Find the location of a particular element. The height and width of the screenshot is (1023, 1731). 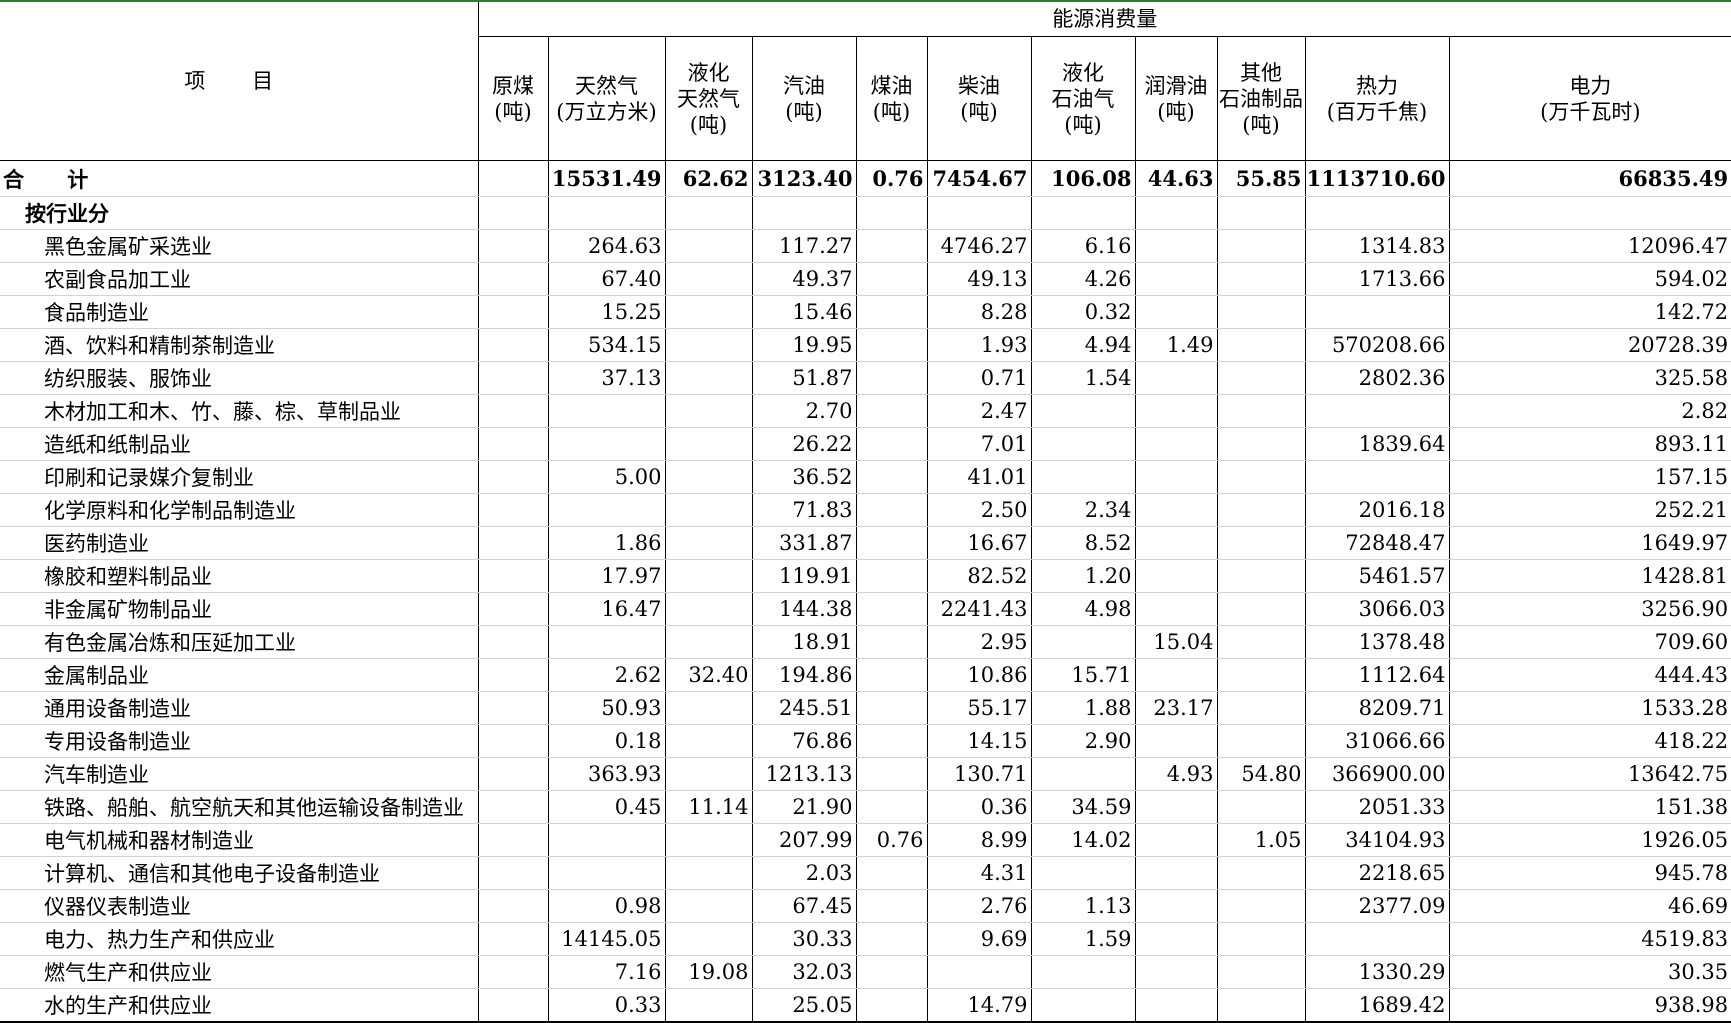

table-row: 计算机、通信和其他电子设备制造业 2.03 4.31 2218.65 945.78 is located at coordinates (865, 873).